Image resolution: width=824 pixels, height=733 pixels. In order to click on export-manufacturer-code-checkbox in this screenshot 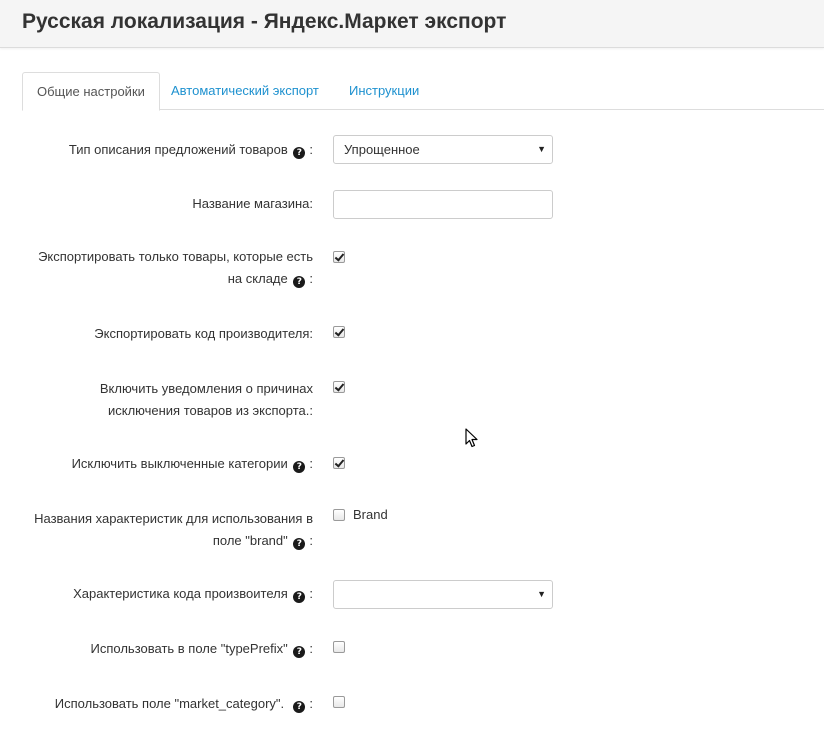, I will do `click(339, 332)`.